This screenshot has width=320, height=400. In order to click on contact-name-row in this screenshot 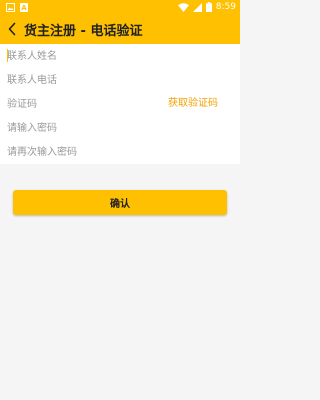, I will do `click(120, 56)`.